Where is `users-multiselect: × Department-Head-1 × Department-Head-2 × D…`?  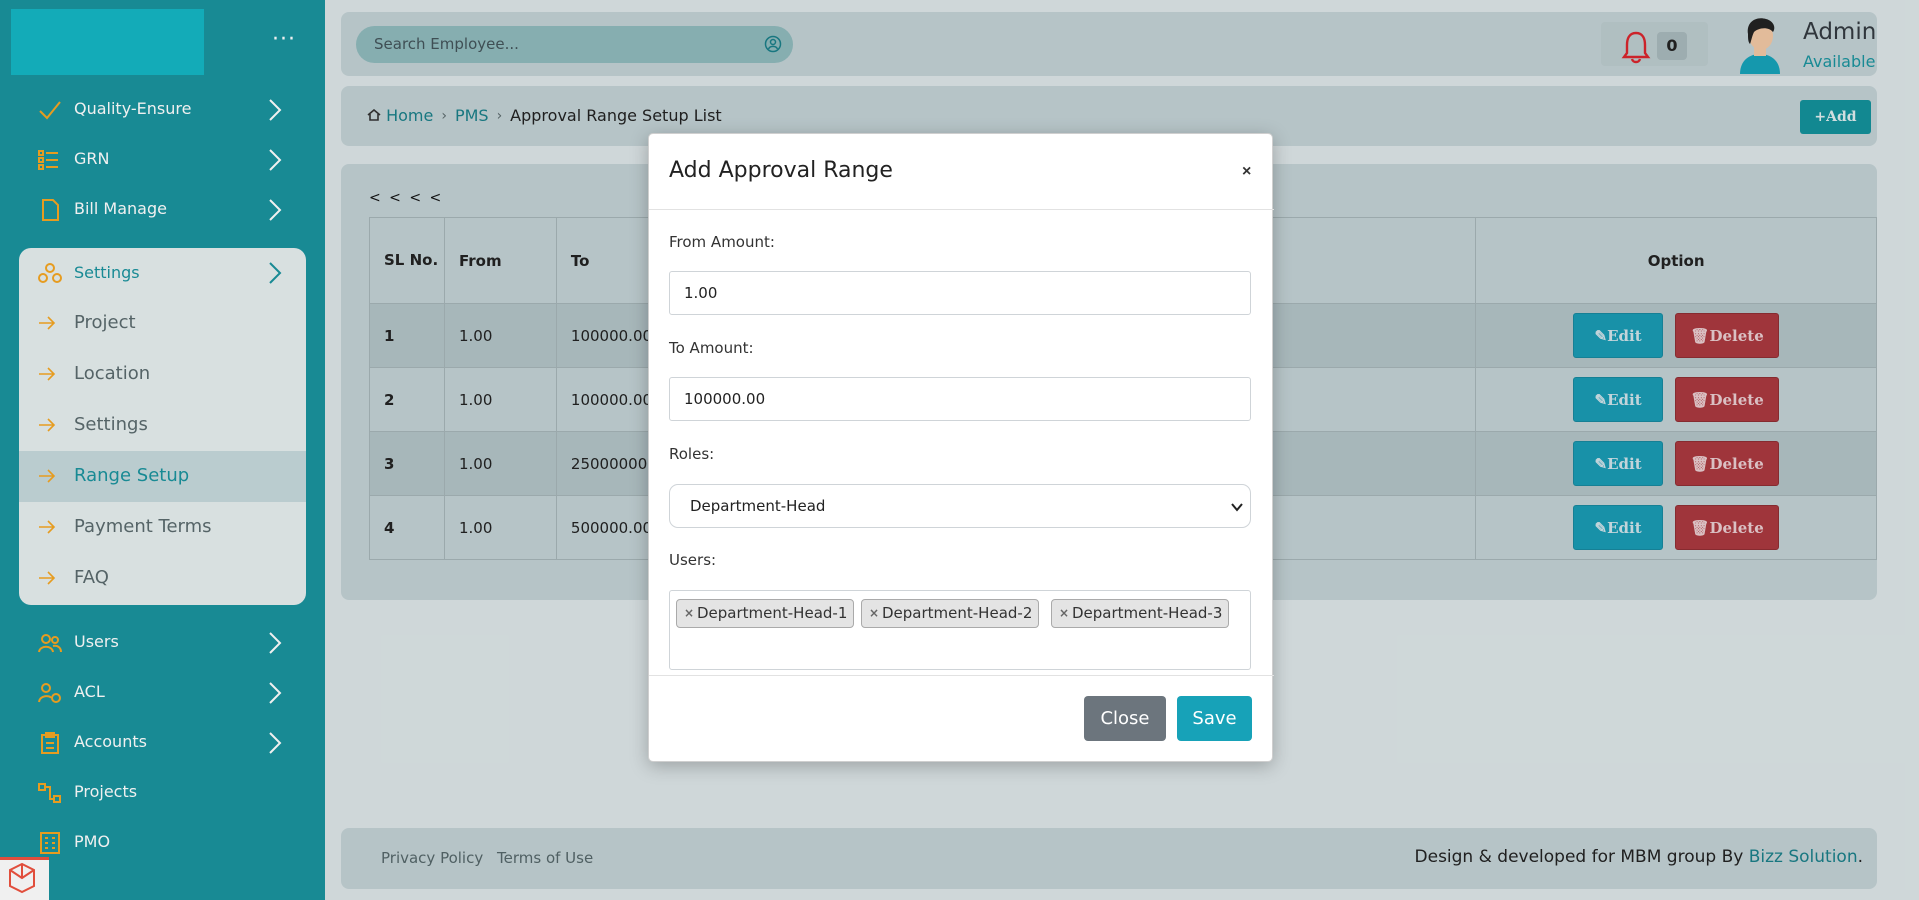 users-multiselect: × Department-Head-1 × Department-Head-2 × D… is located at coordinates (960, 630).